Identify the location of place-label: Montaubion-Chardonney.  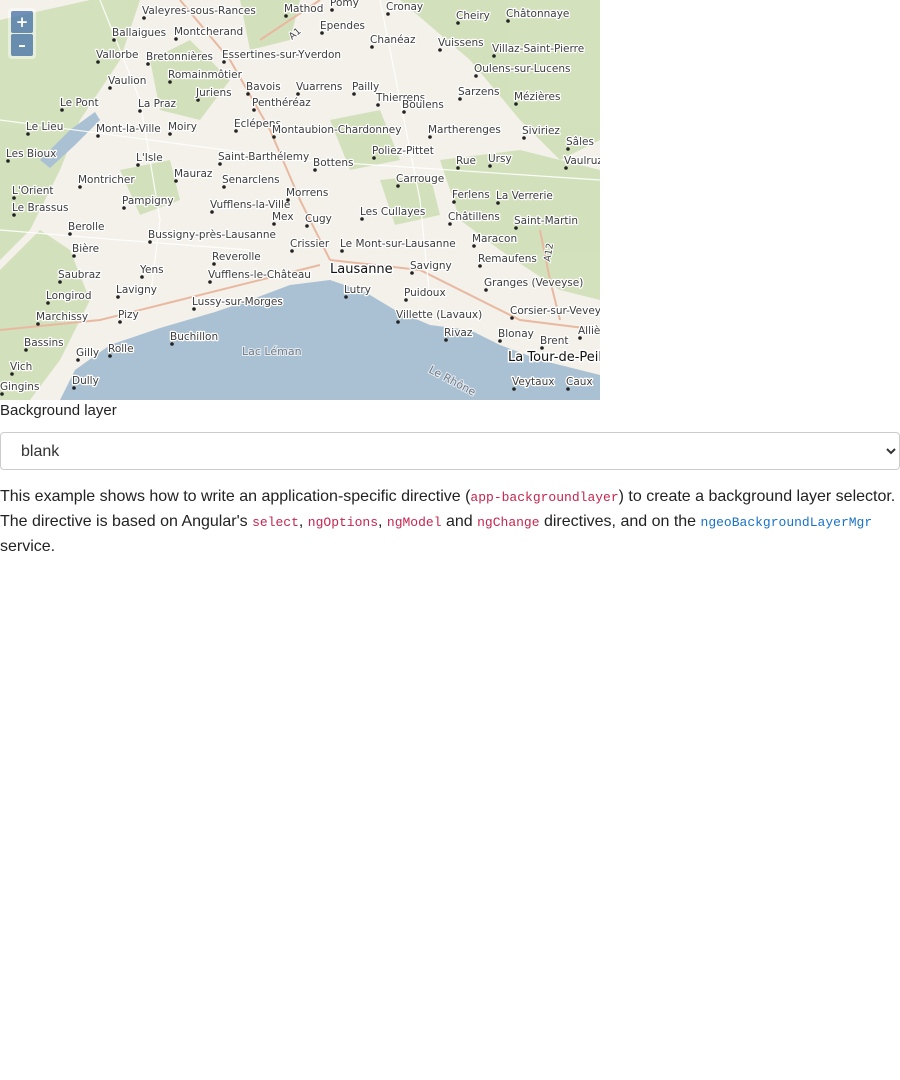
(336, 130).